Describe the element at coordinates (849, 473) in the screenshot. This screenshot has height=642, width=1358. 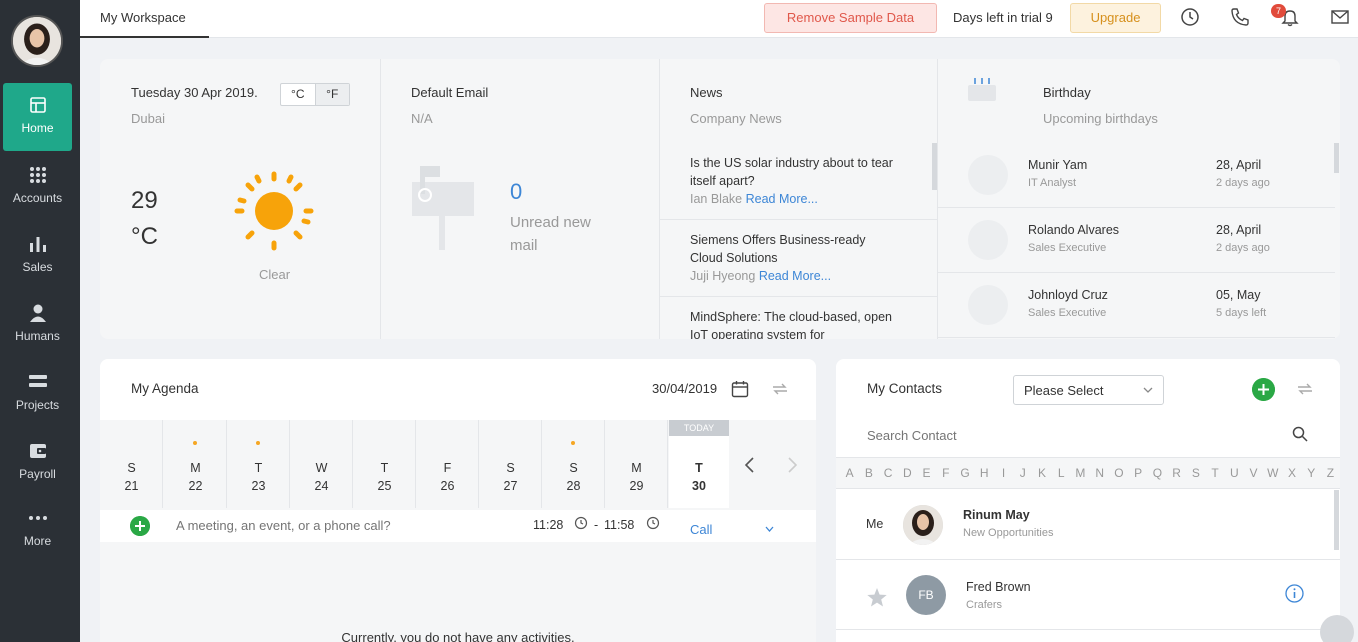
I see `letter-filter: A` at that location.